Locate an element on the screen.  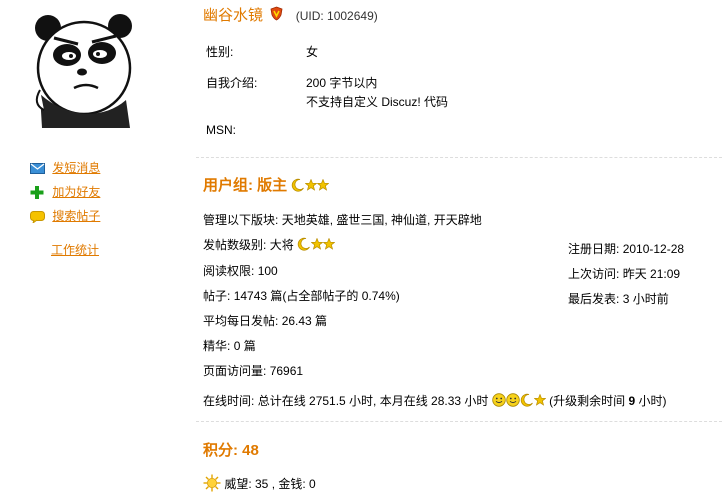
last-post-label: 最后发表: is located at coordinates (594, 299).